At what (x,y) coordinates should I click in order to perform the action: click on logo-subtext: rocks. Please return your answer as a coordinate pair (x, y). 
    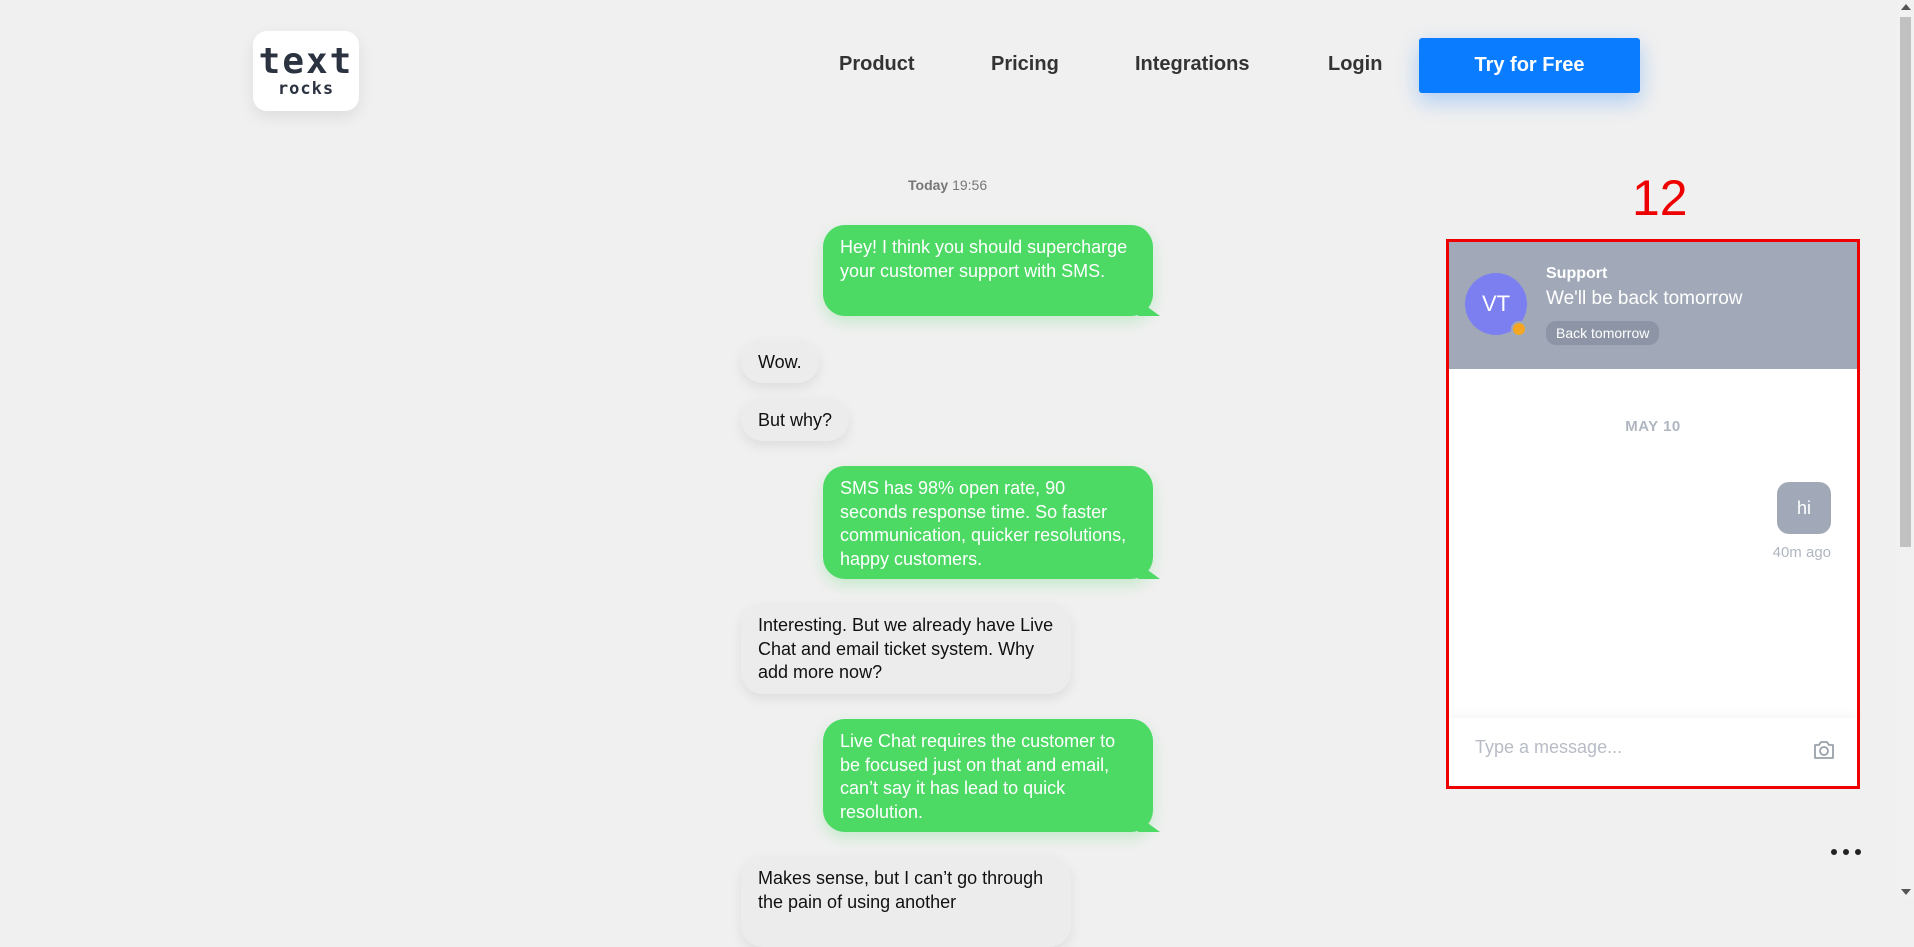
    Looking at the image, I should click on (306, 89).